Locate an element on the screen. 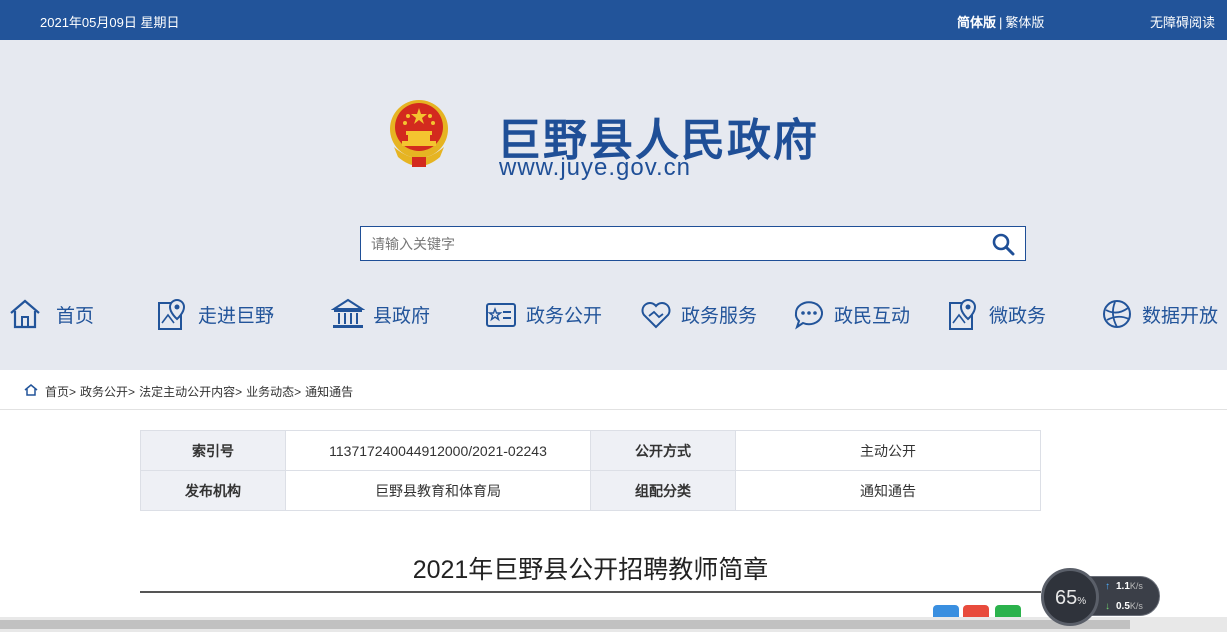 Image resolution: width=1227 pixels, height=632 pixels. breadcrumb-trail: 首页> 政务公开> 法定主动公开内容> 业务动态> 通知通告 is located at coordinates (199, 391).